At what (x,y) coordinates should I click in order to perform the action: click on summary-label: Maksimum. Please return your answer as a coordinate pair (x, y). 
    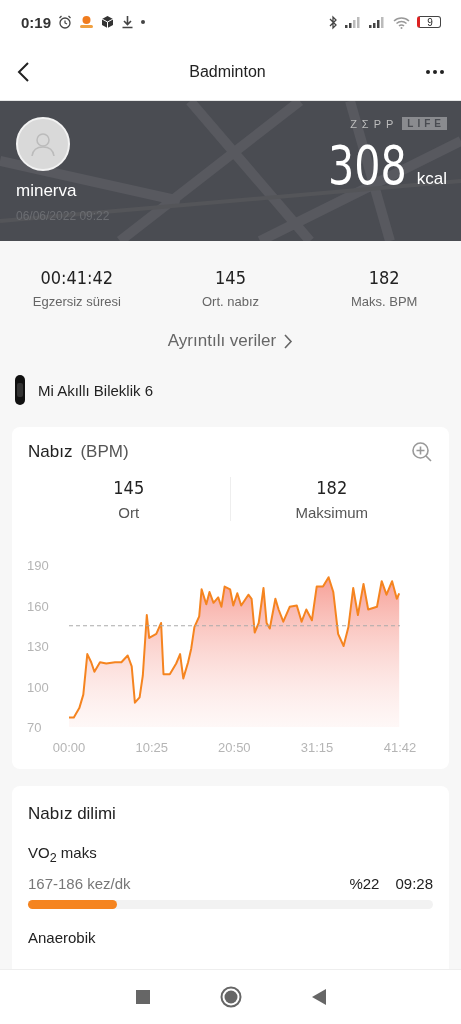
    Looking at the image, I should click on (331, 512).